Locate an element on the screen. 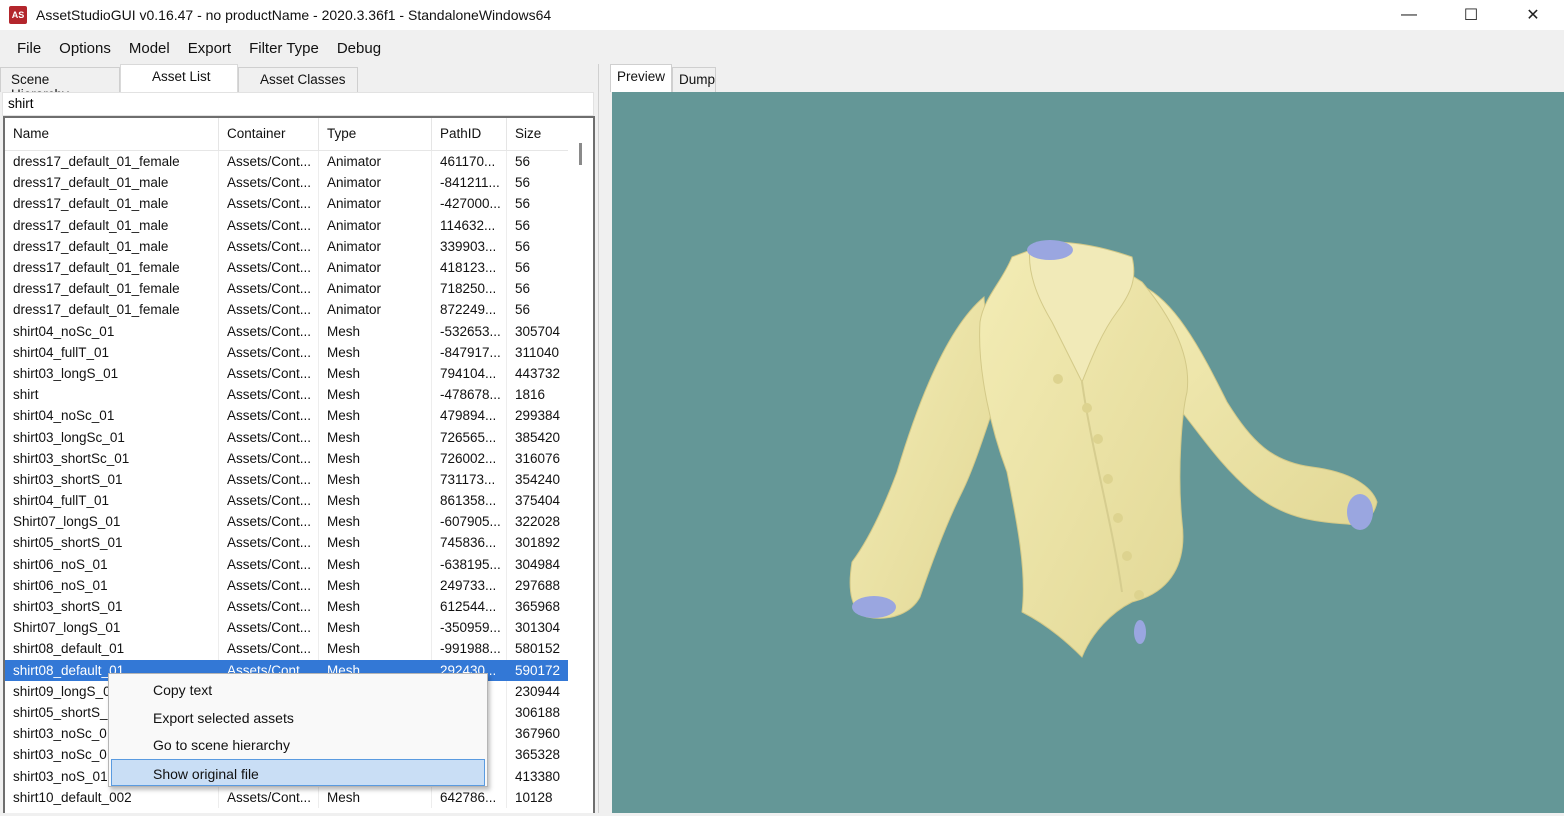 The image size is (1564, 816). row-size-cell: 365328 is located at coordinates (538, 755).